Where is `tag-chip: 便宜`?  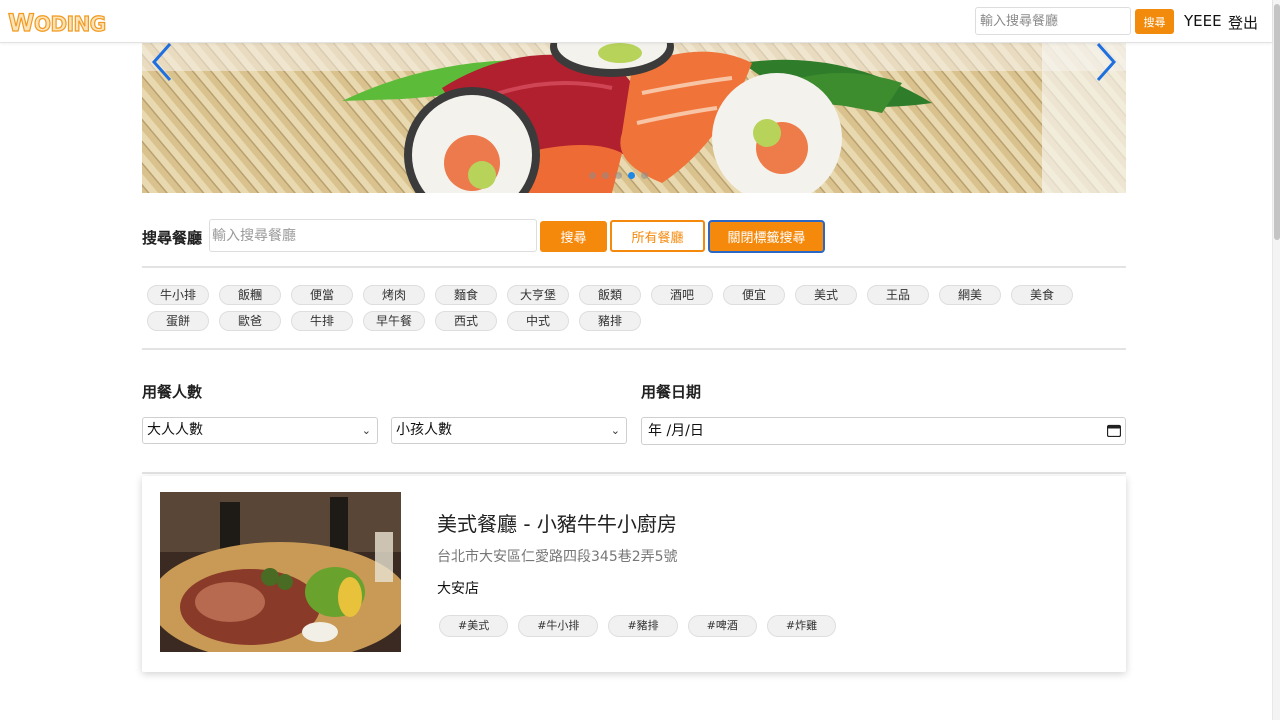
tag-chip: 便宜 is located at coordinates (754, 295).